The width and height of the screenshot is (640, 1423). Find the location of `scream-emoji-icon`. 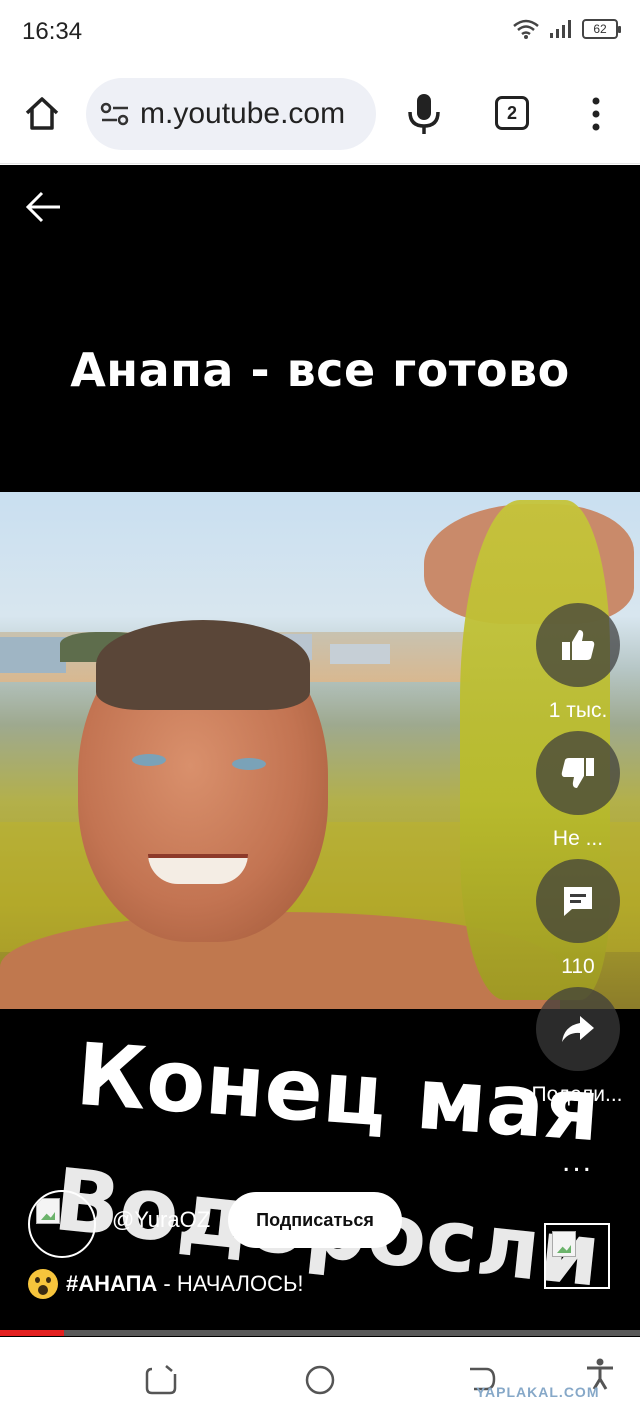

scream-emoji-icon is located at coordinates (43, 1284).